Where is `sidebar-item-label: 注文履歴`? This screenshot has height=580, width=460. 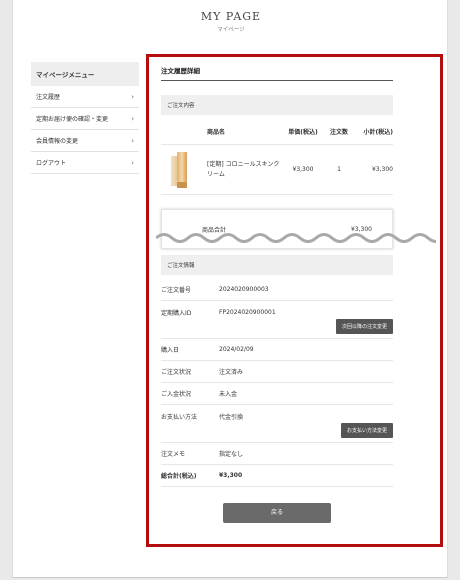 sidebar-item-label: 注文履歴 is located at coordinates (48, 97).